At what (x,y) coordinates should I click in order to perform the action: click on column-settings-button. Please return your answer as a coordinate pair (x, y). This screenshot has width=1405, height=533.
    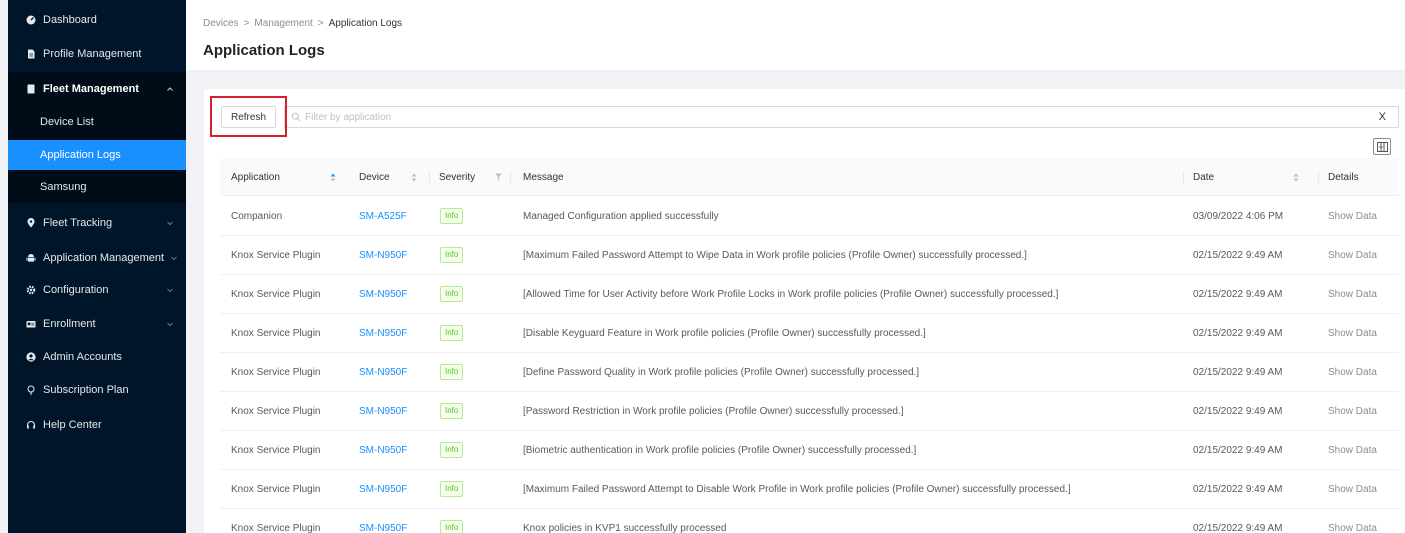
    Looking at the image, I should click on (1382, 146).